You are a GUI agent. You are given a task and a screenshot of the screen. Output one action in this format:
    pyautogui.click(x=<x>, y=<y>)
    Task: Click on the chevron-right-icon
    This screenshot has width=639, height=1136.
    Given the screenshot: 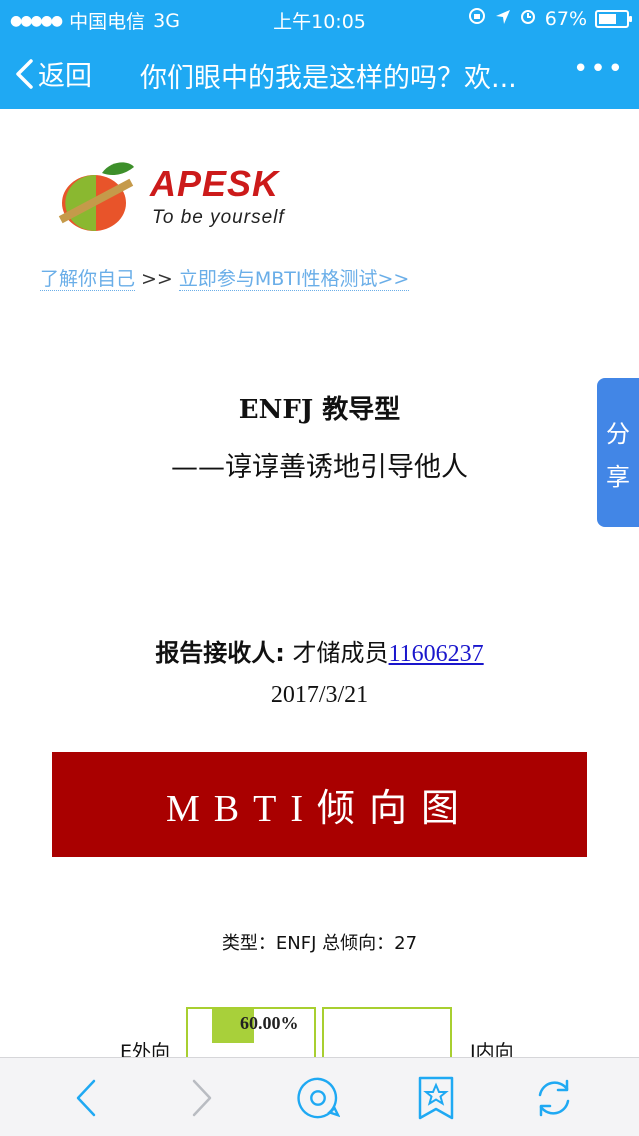 What is the action you would take?
    pyautogui.click(x=202, y=1098)
    